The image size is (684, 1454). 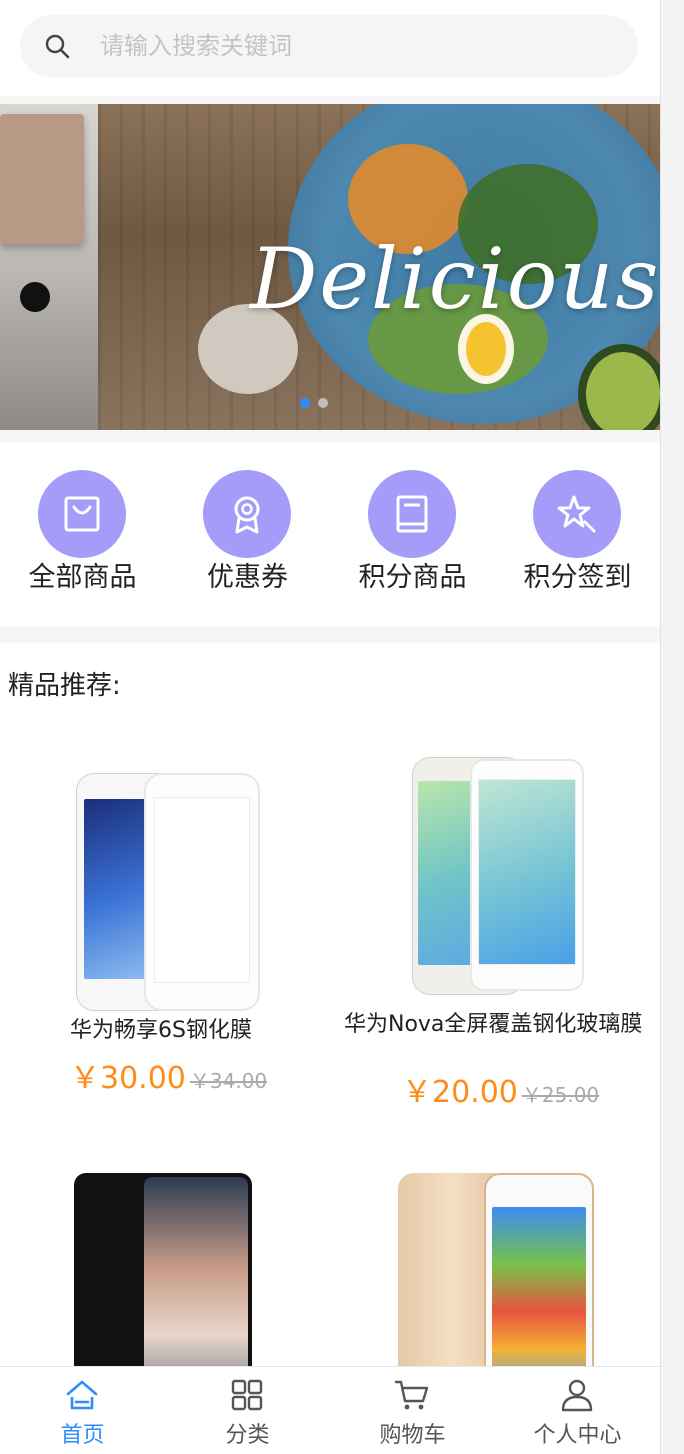 I want to click on ball-image, so click(x=35, y=297).